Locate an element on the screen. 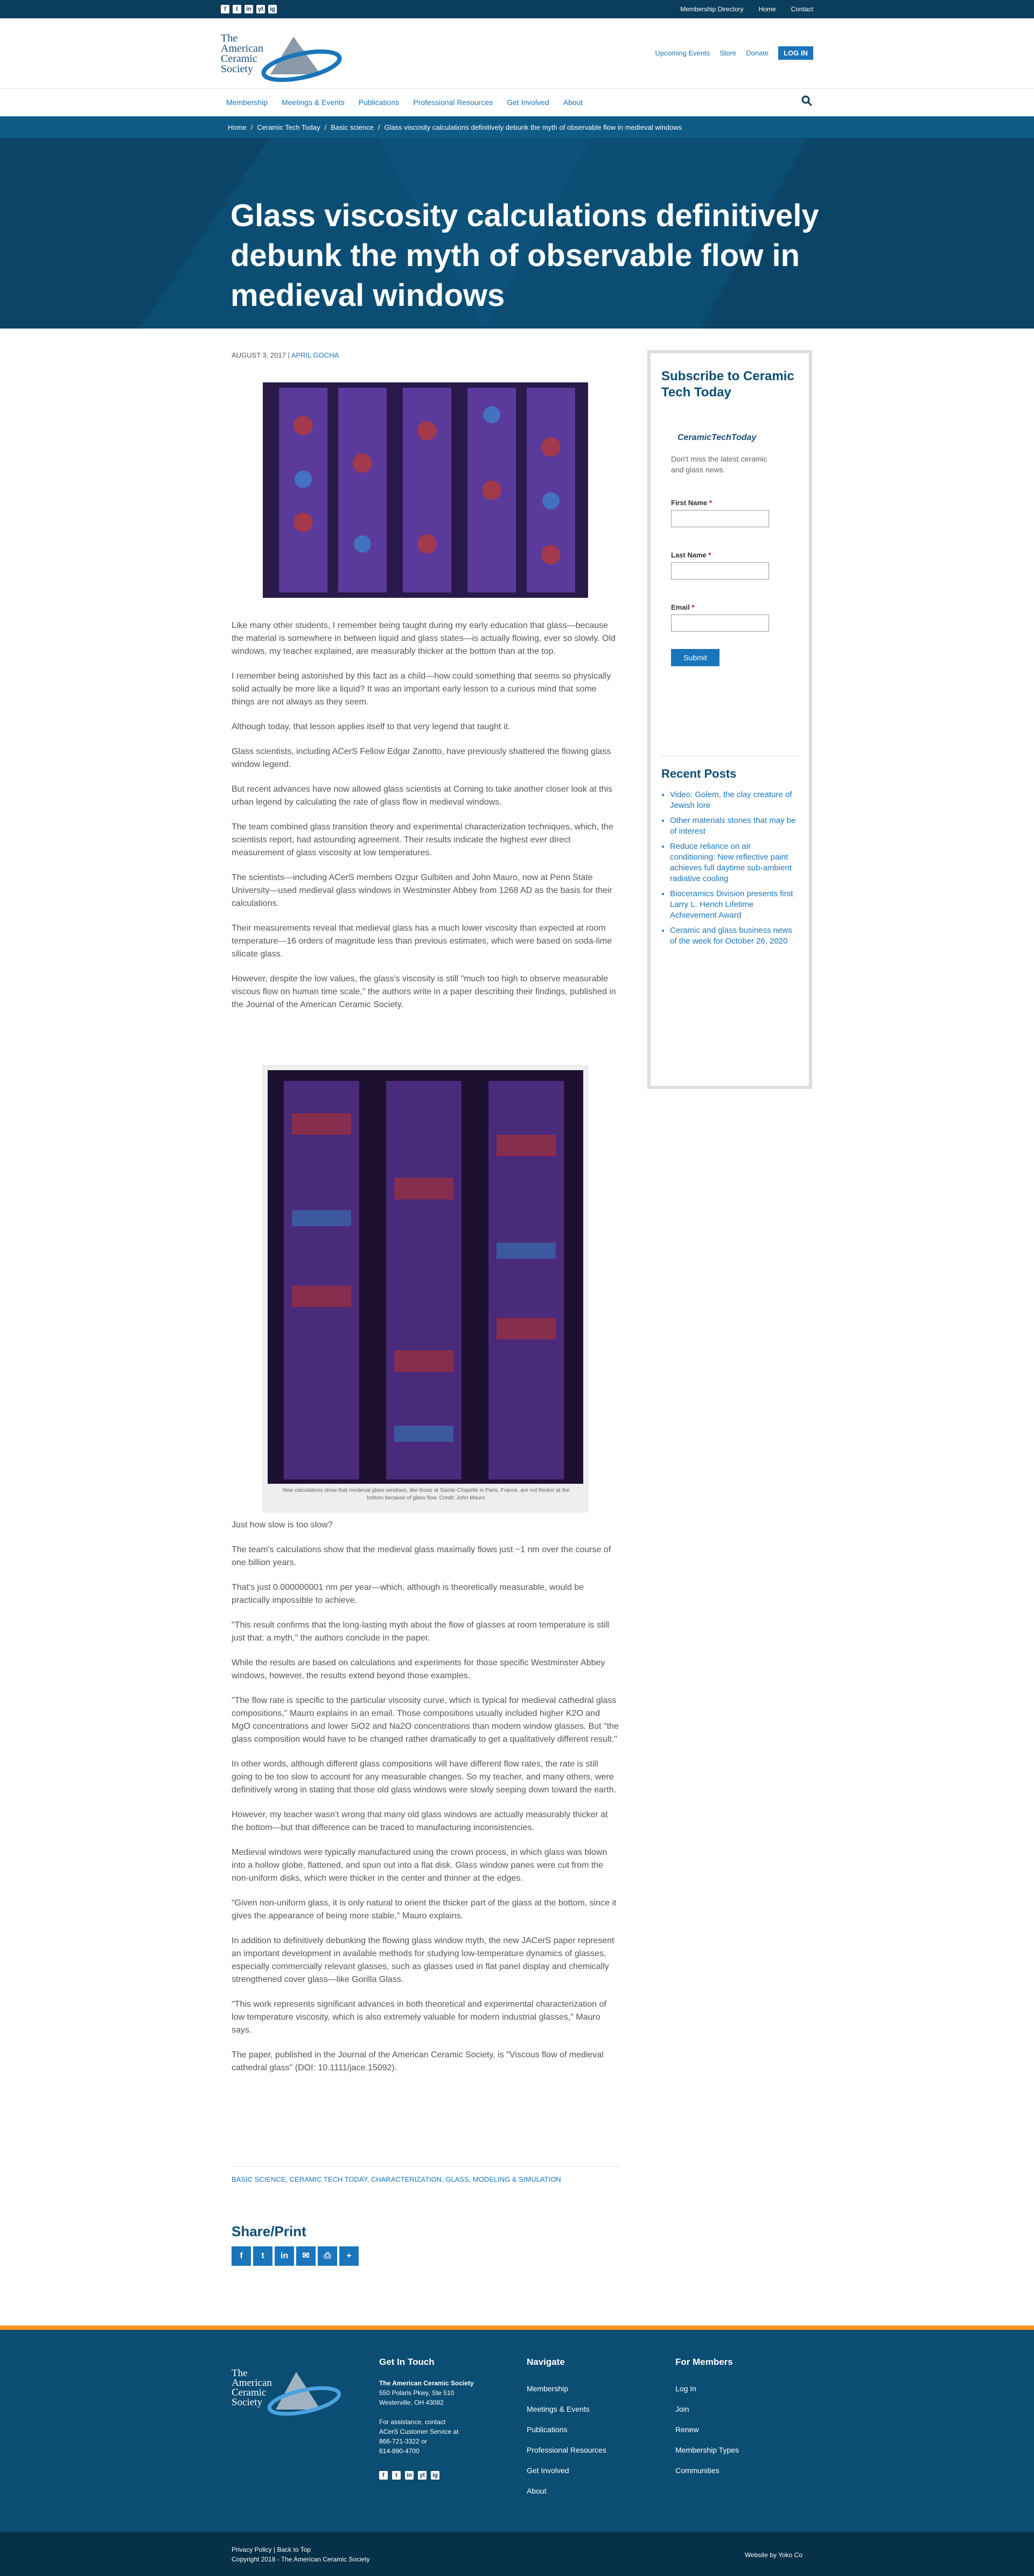  social-links: f t in yt ig is located at coordinates (249, 9).